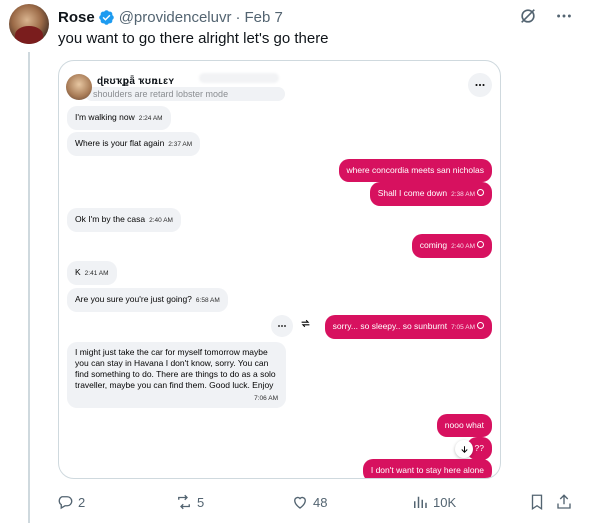  I want to click on heart-icon, so click(300, 502).